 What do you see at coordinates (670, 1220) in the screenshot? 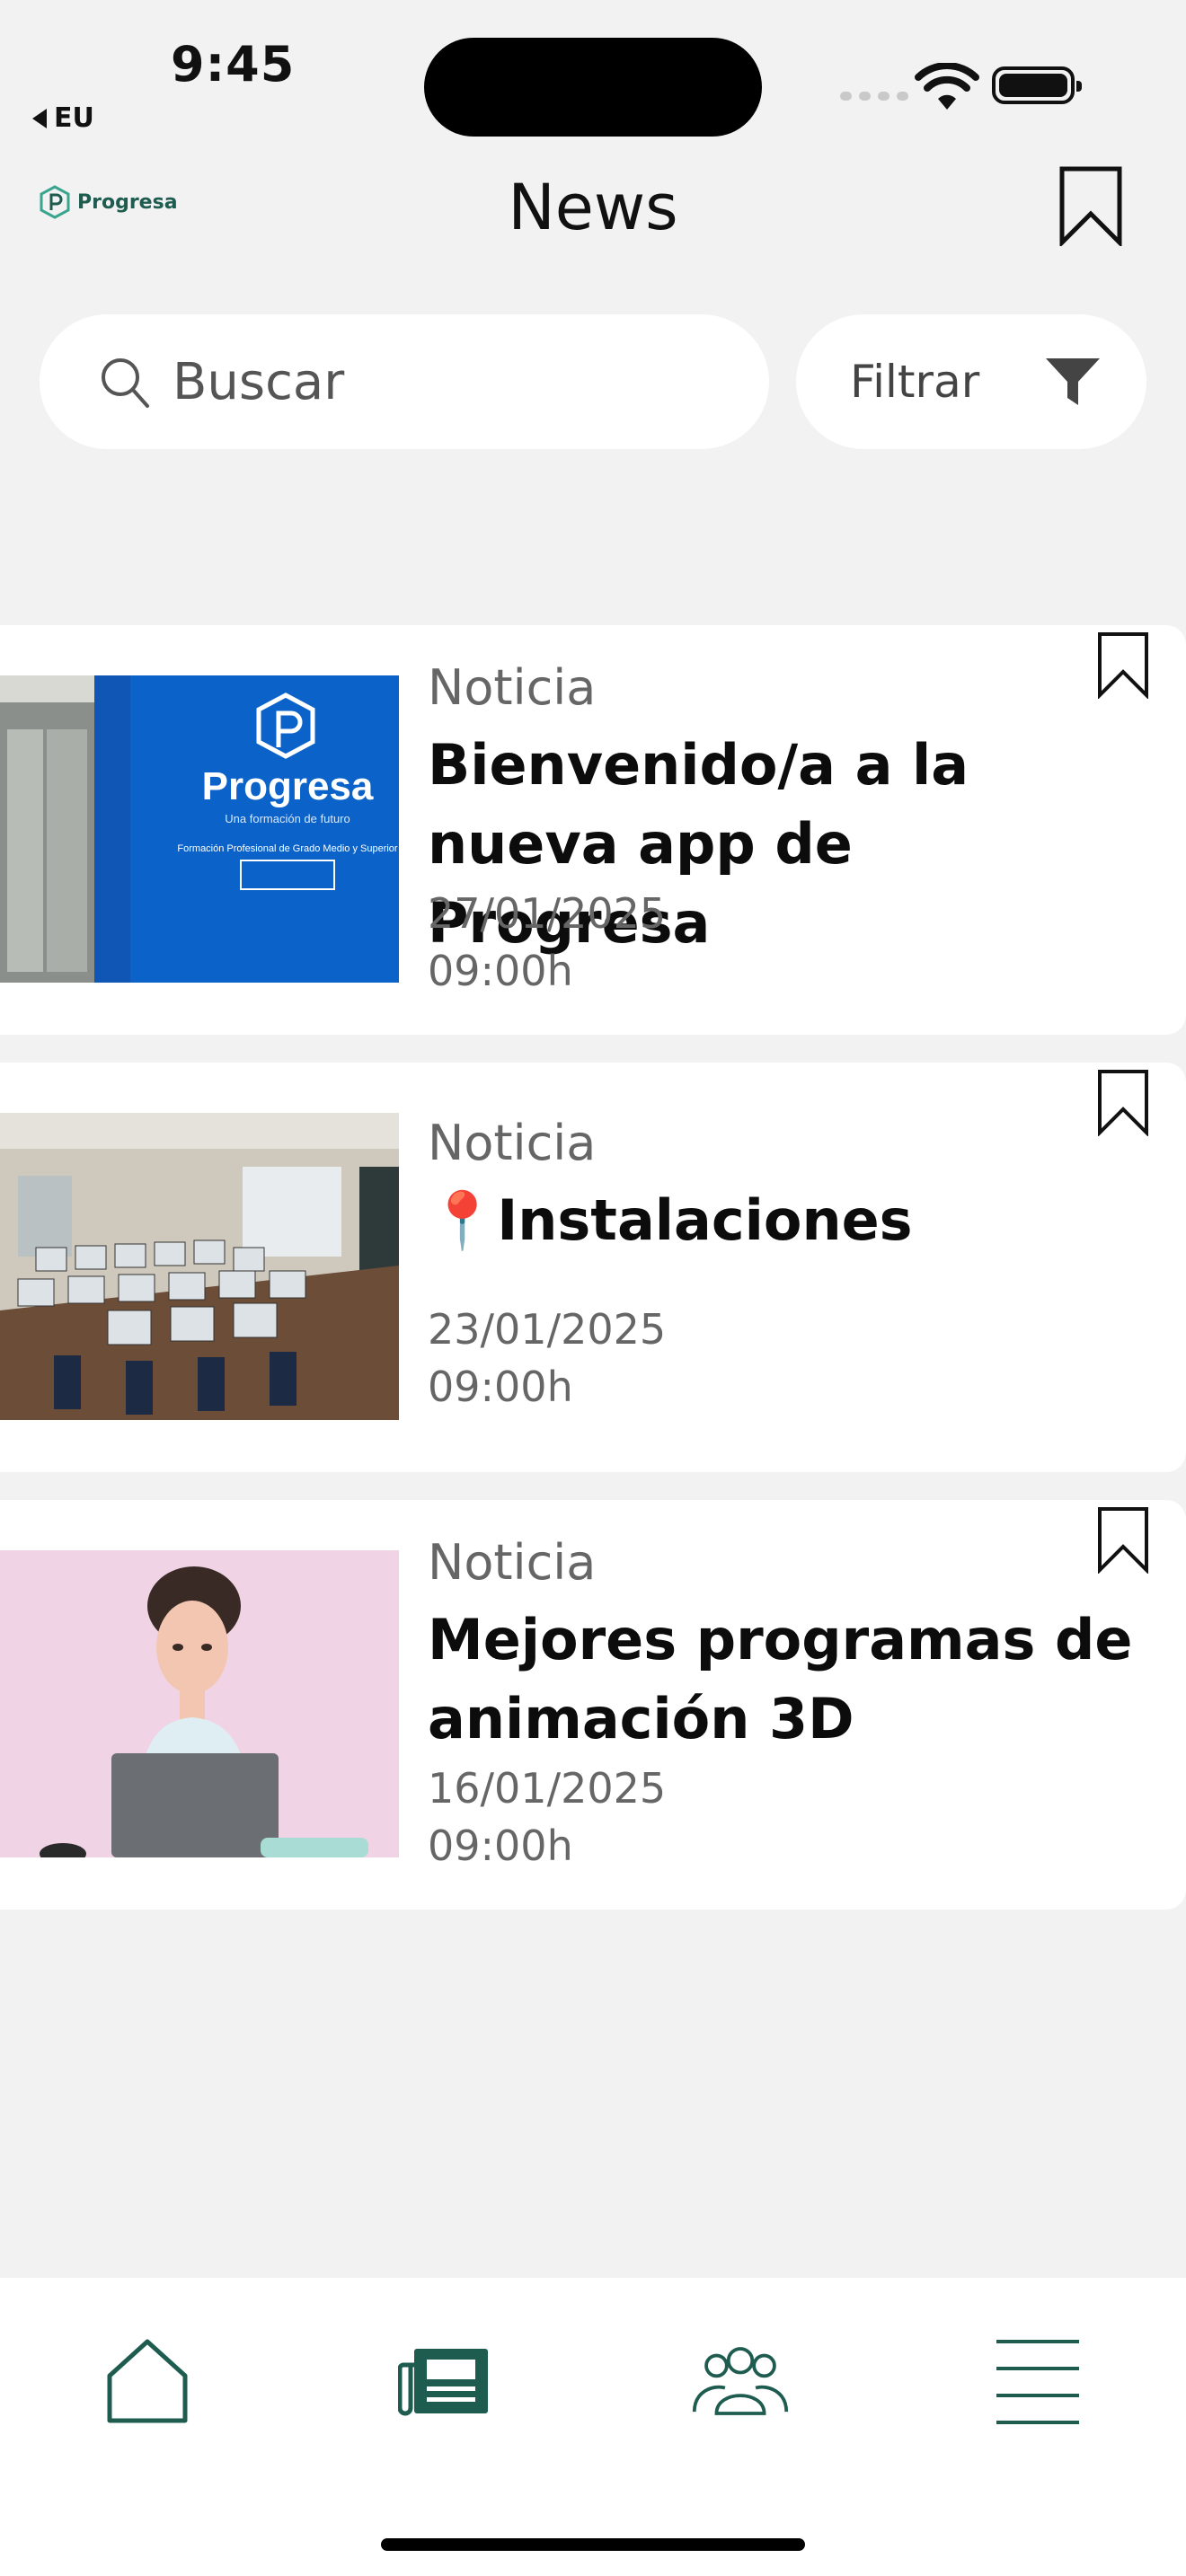
I see `news-title: 📍Instalaciones` at bounding box center [670, 1220].